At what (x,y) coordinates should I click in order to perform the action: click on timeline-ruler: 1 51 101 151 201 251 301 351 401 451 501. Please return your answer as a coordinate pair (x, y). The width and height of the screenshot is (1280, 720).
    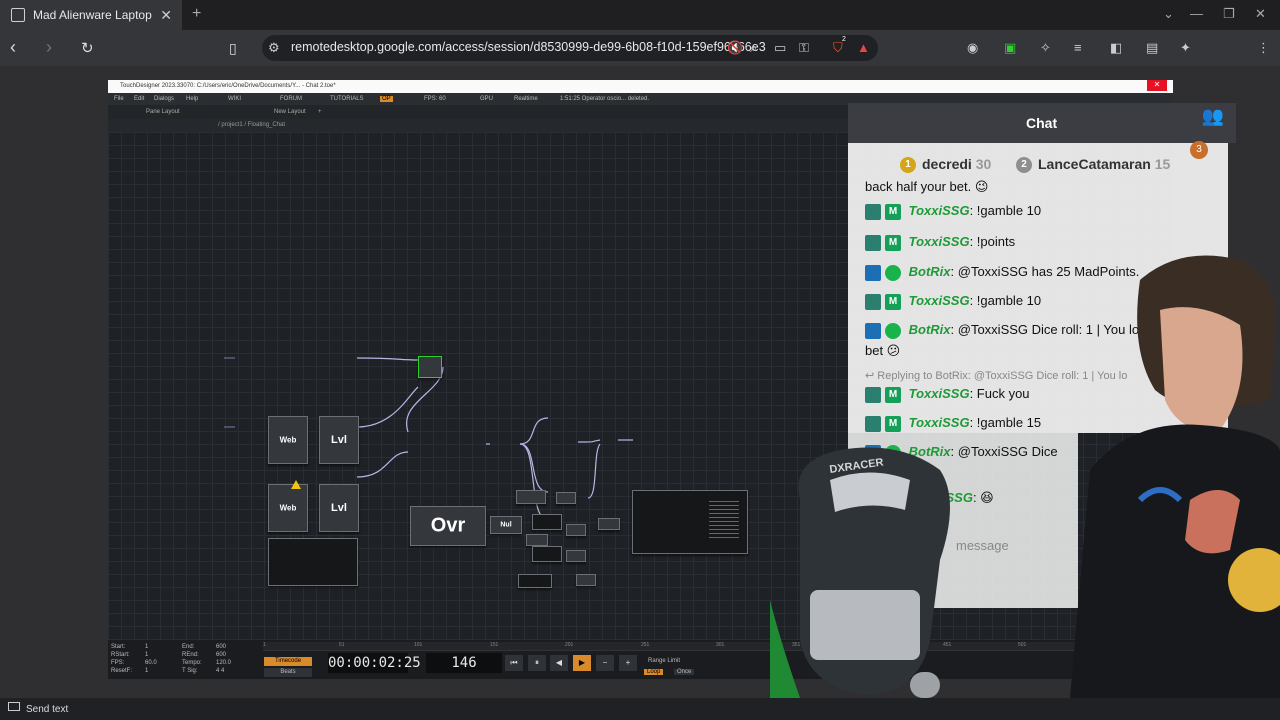
    Looking at the image, I should click on (715, 646).